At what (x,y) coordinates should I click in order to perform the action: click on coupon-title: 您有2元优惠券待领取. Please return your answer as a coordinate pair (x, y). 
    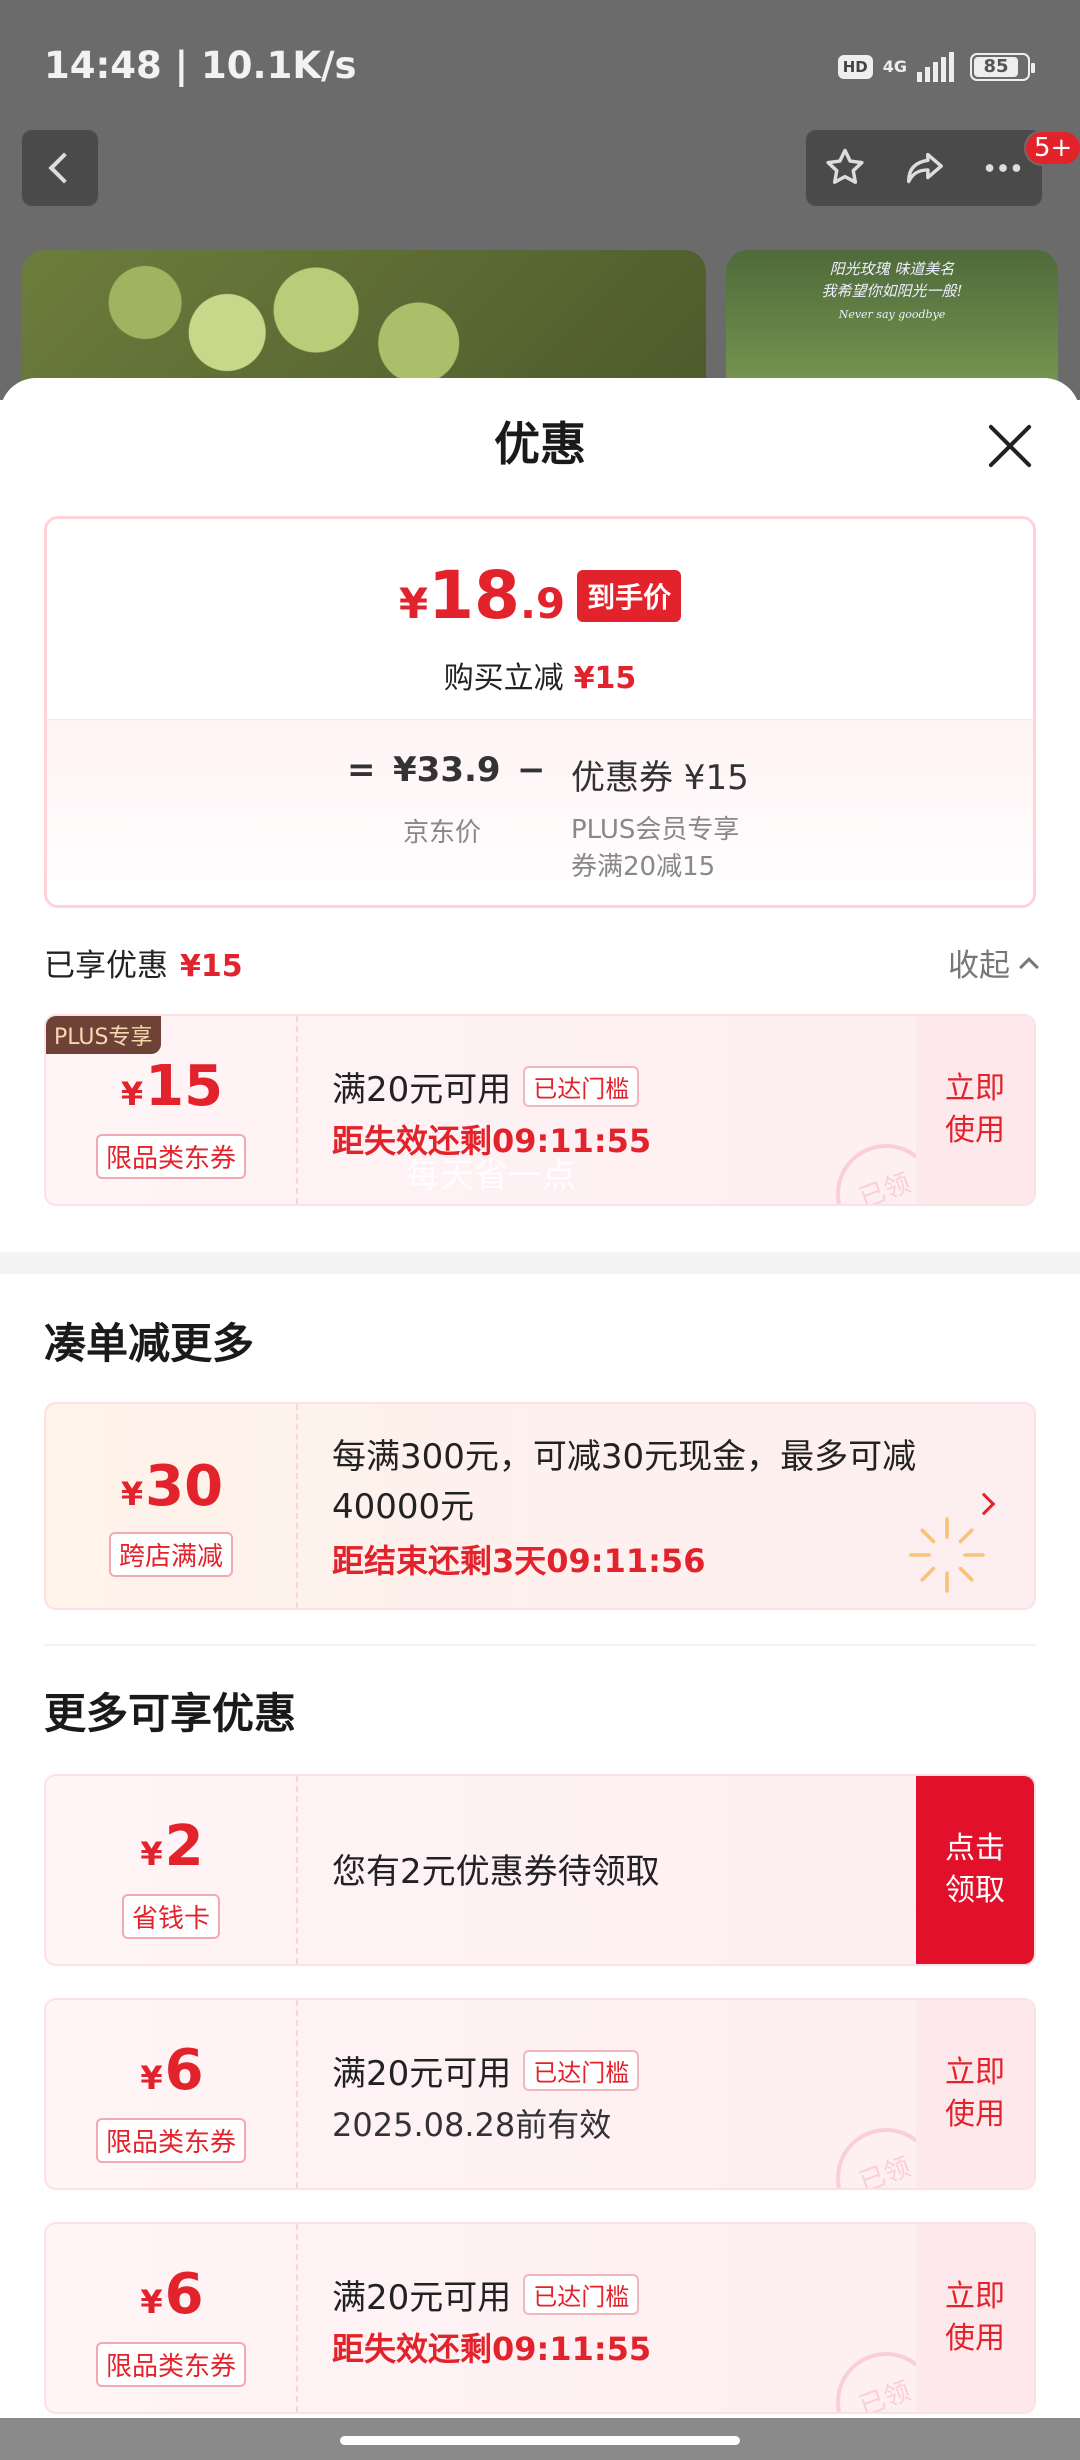
    Looking at the image, I should click on (496, 1872).